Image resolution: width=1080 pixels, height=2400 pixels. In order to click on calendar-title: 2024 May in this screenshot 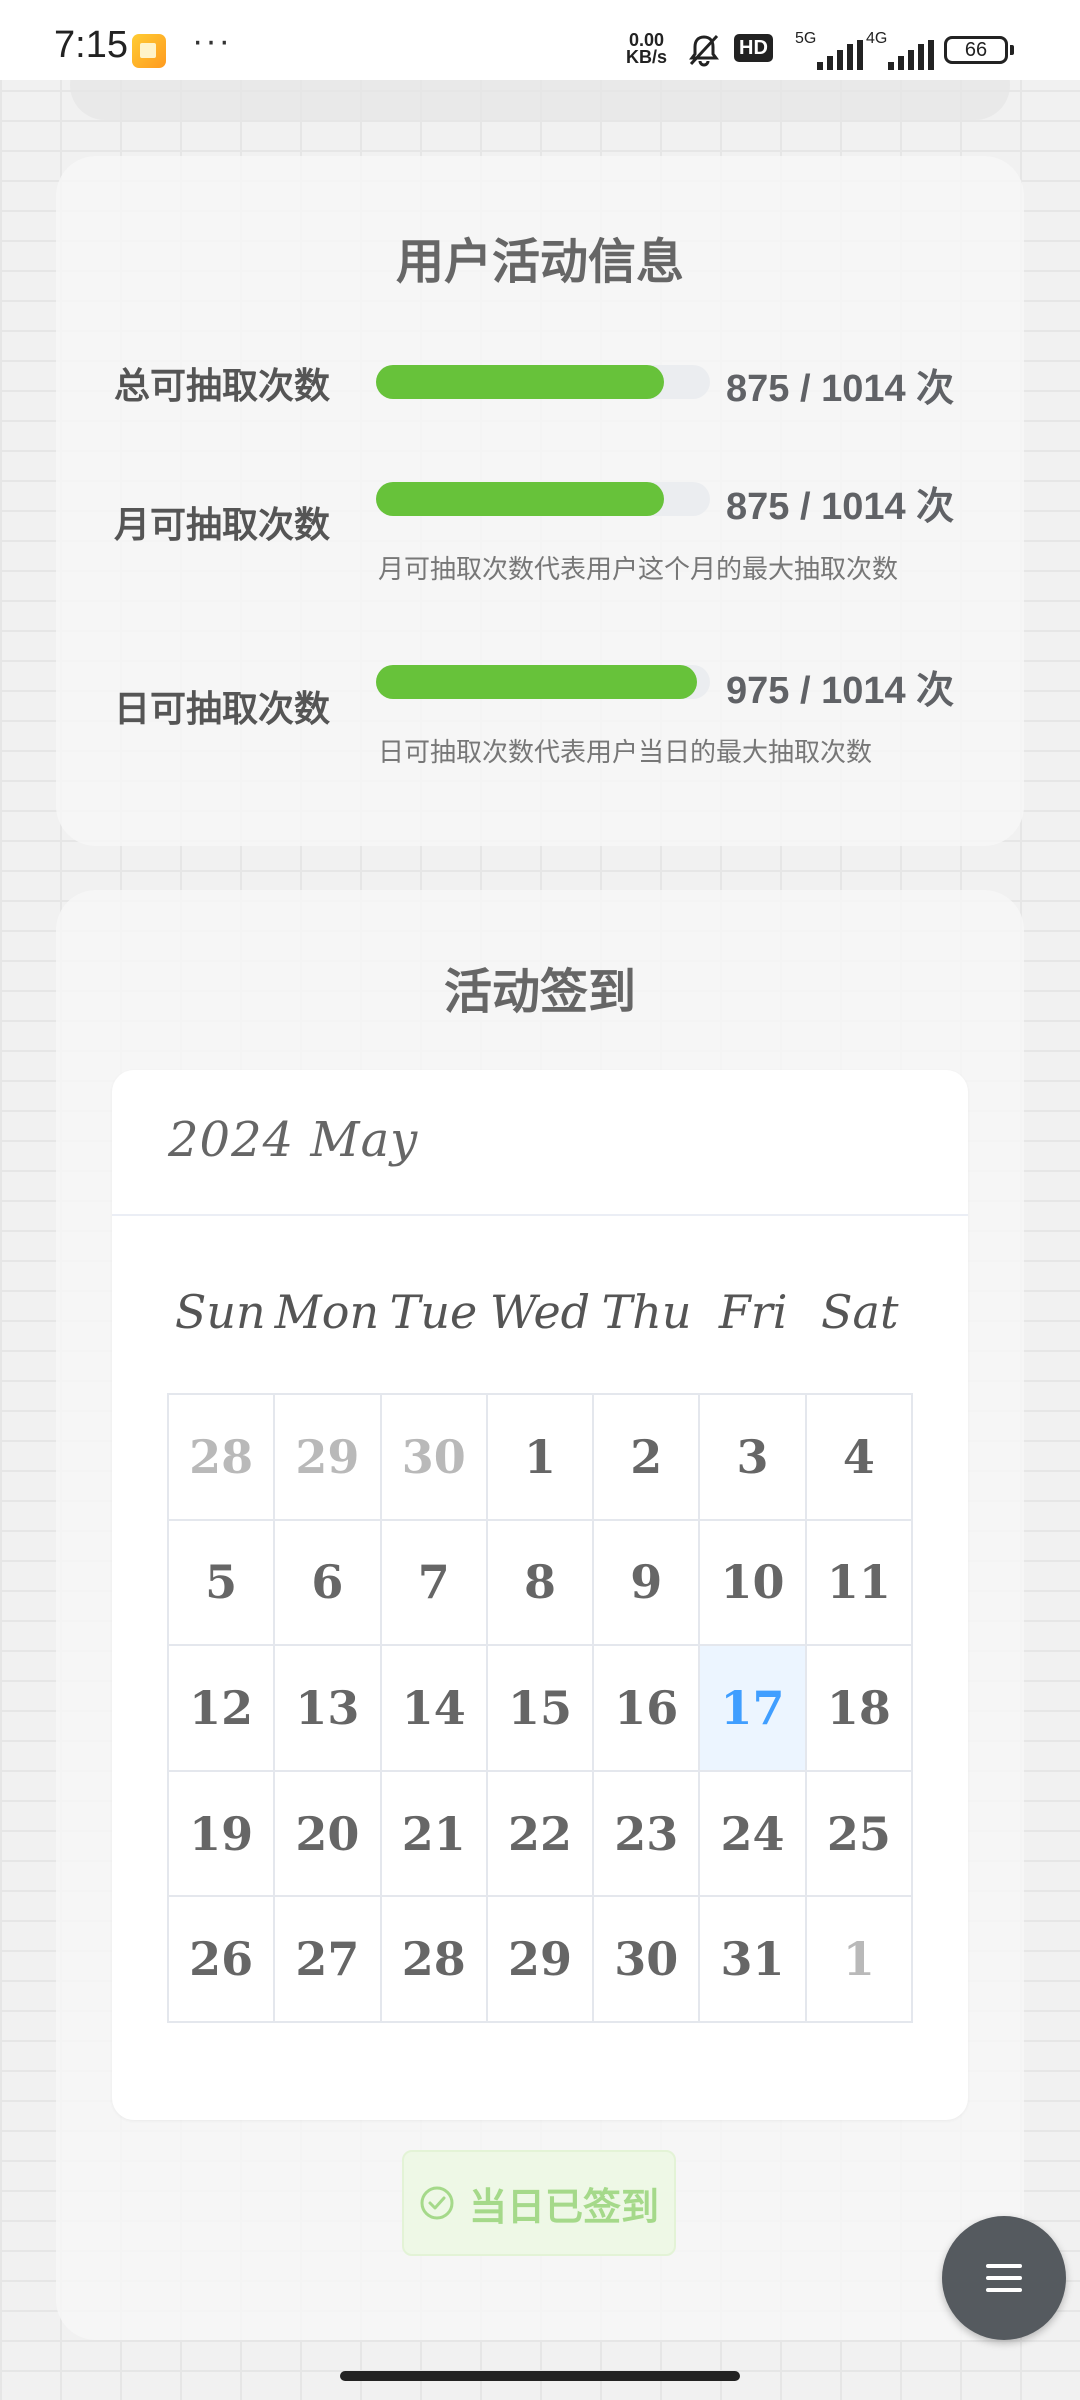, I will do `click(293, 1140)`.